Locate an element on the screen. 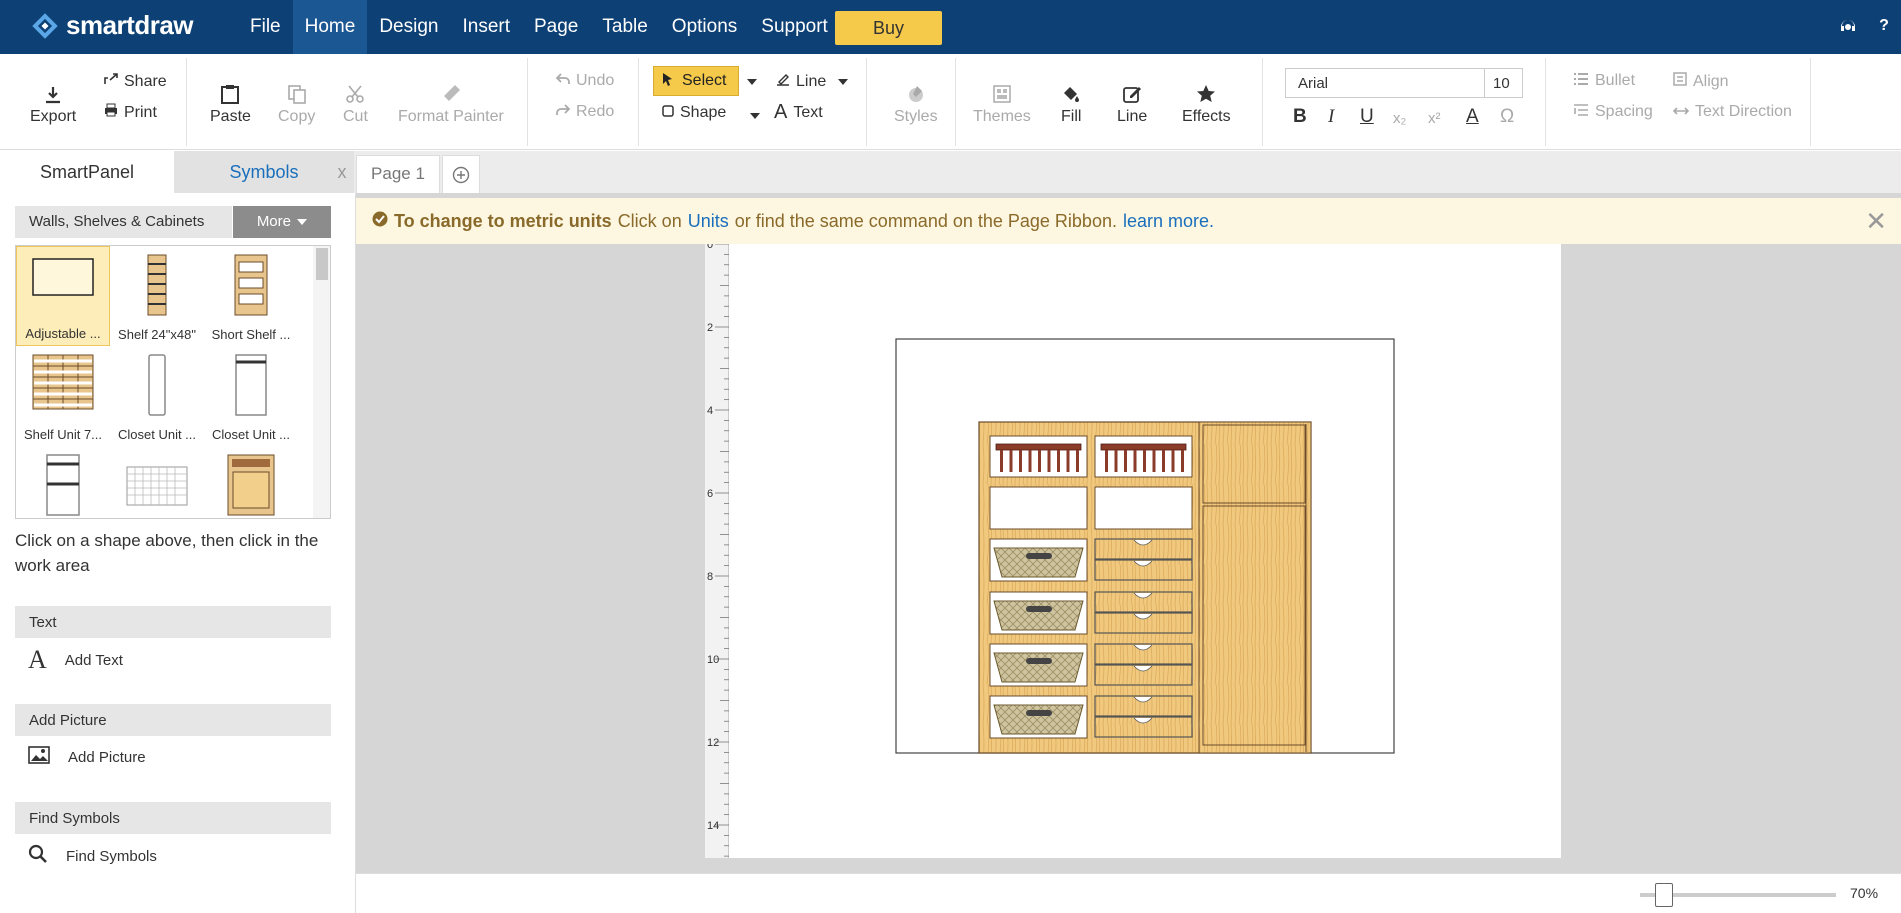 The image size is (1901, 913). text-direction-button: Text Direction is located at coordinates (1732, 112).